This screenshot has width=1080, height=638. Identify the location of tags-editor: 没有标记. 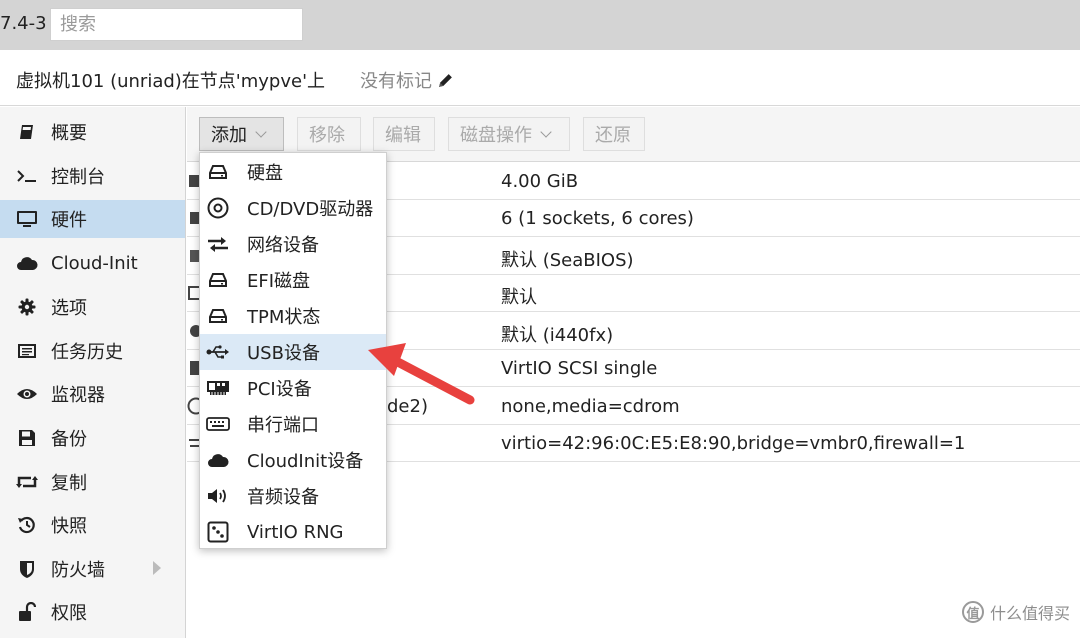
(407, 80).